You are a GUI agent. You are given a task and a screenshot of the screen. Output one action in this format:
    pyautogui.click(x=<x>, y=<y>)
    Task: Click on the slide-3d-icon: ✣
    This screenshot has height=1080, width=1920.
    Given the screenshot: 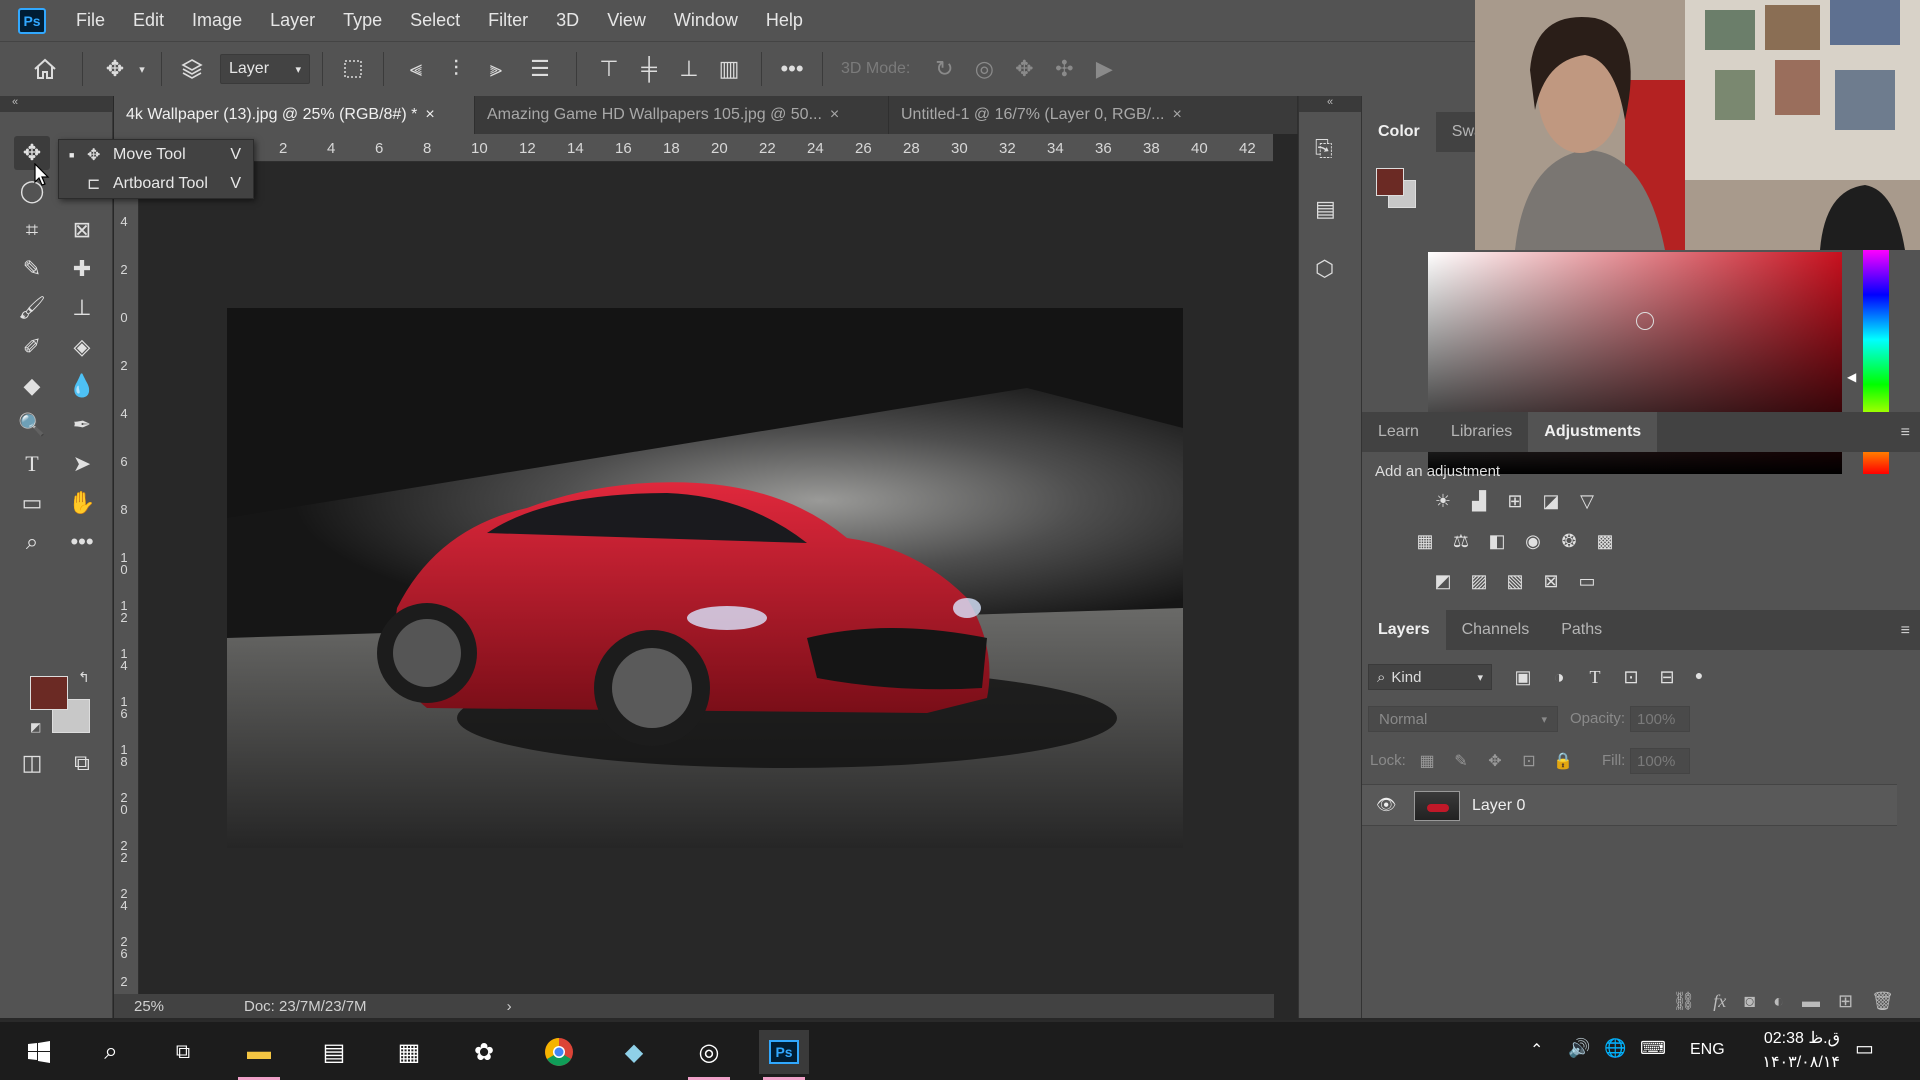 What is the action you would take?
    pyautogui.click(x=1064, y=69)
    